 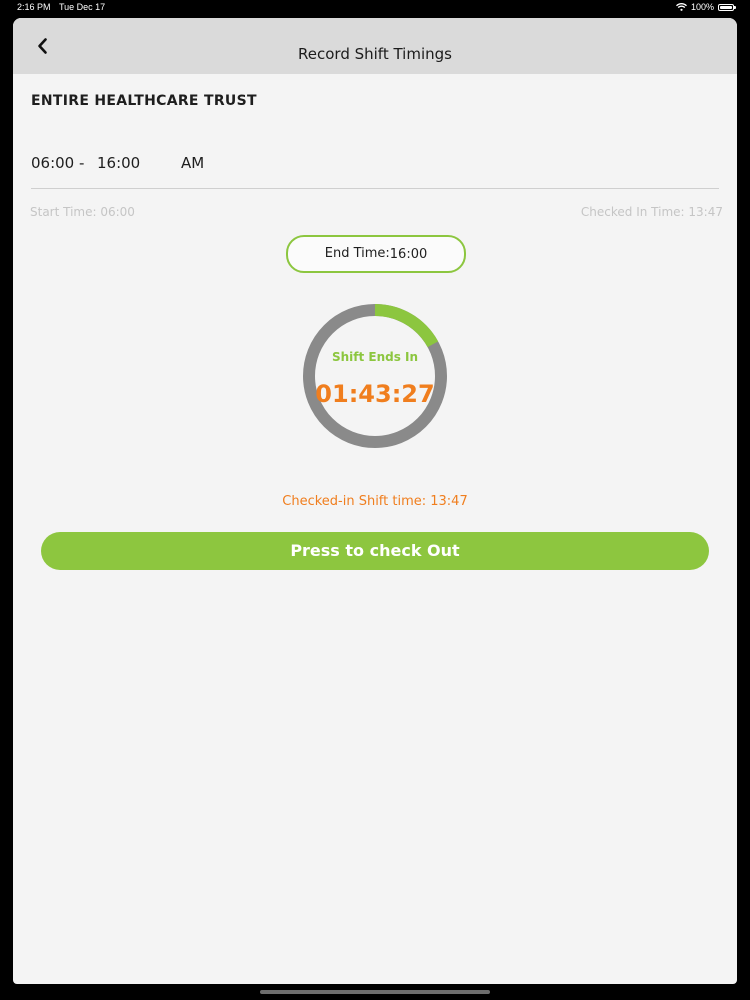 What do you see at coordinates (375, 357) in the screenshot?
I see `timer-label: Shift Ends In` at bounding box center [375, 357].